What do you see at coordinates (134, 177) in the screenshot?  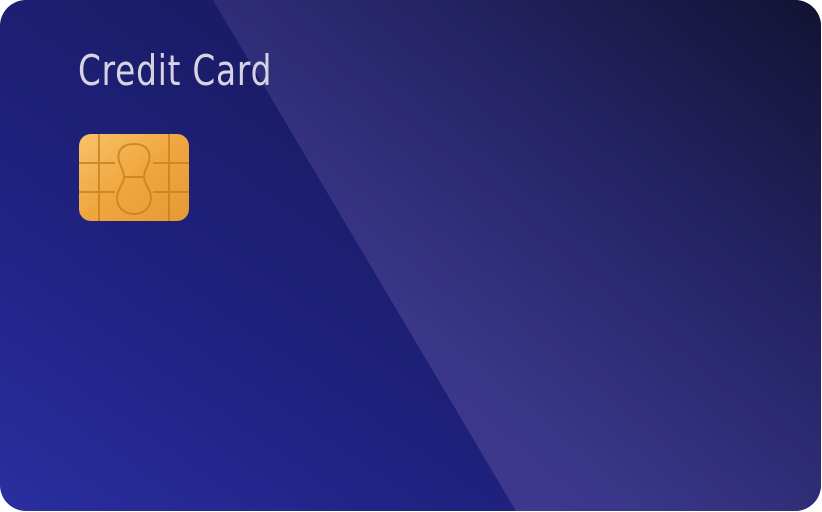 I see `emv-chip-icon` at bounding box center [134, 177].